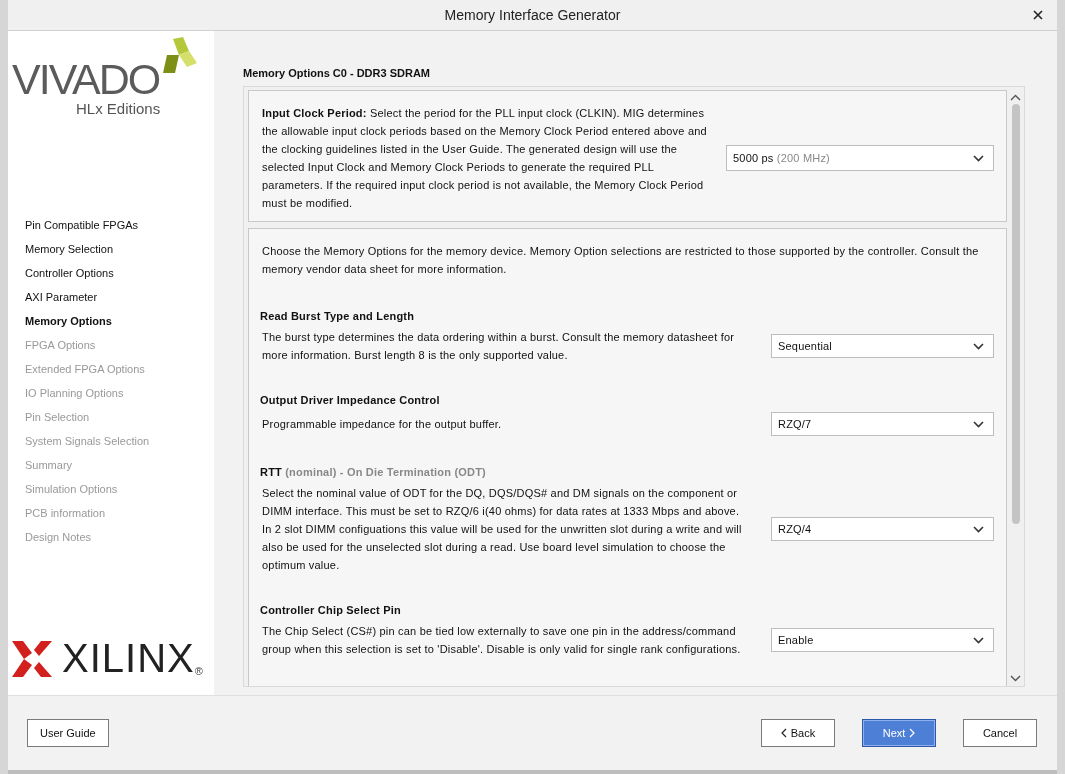 This screenshot has width=1065, height=774. What do you see at coordinates (485, 158) in the screenshot?
I see `description: Input Clock Period: Select the period for the PLL input clock (CLKIN). MIG determines the allowable input clock periods based on the Memory Clock Period entered above and the clocking guidelines listed in the User Guide. The generated design will use the selected Input Clock and Memory Clock Periods to generate the required PLL parameters. If the required input clock period is not available, the Memory Clock Period must be modified.` at bounding box center [485, 158].